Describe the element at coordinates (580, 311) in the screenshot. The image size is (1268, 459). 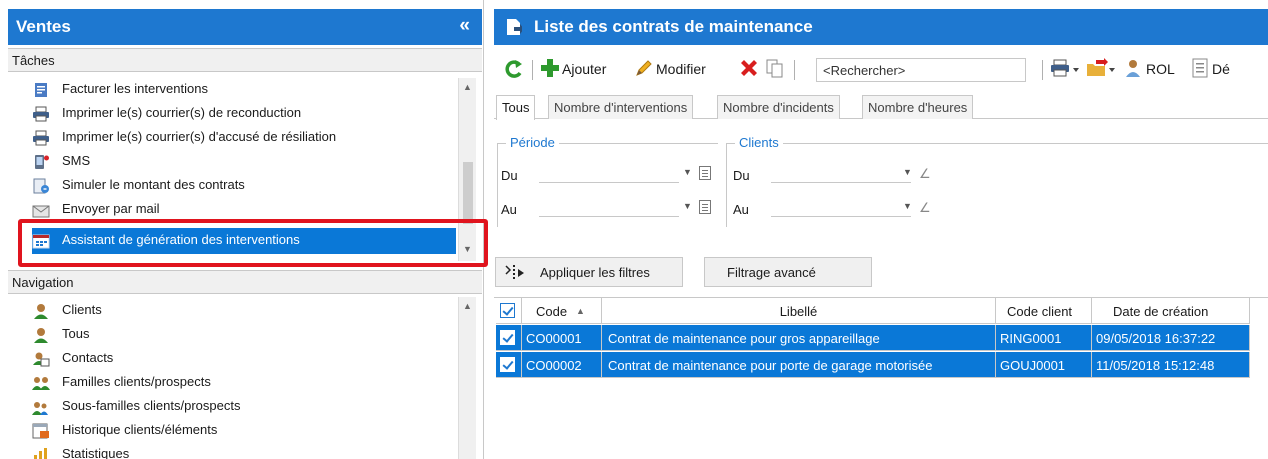
I see `sort-ascending-icon: ▲` at that location.